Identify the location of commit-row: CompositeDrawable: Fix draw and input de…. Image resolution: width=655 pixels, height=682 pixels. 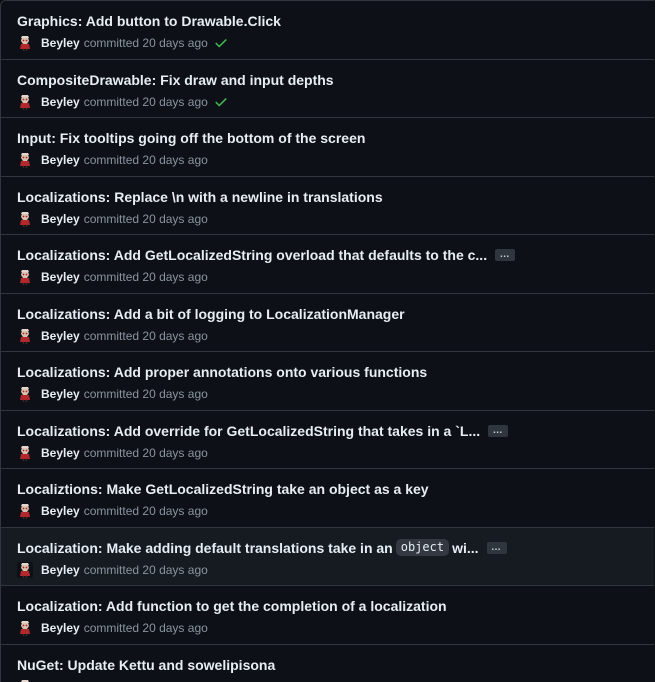
(327, 88).